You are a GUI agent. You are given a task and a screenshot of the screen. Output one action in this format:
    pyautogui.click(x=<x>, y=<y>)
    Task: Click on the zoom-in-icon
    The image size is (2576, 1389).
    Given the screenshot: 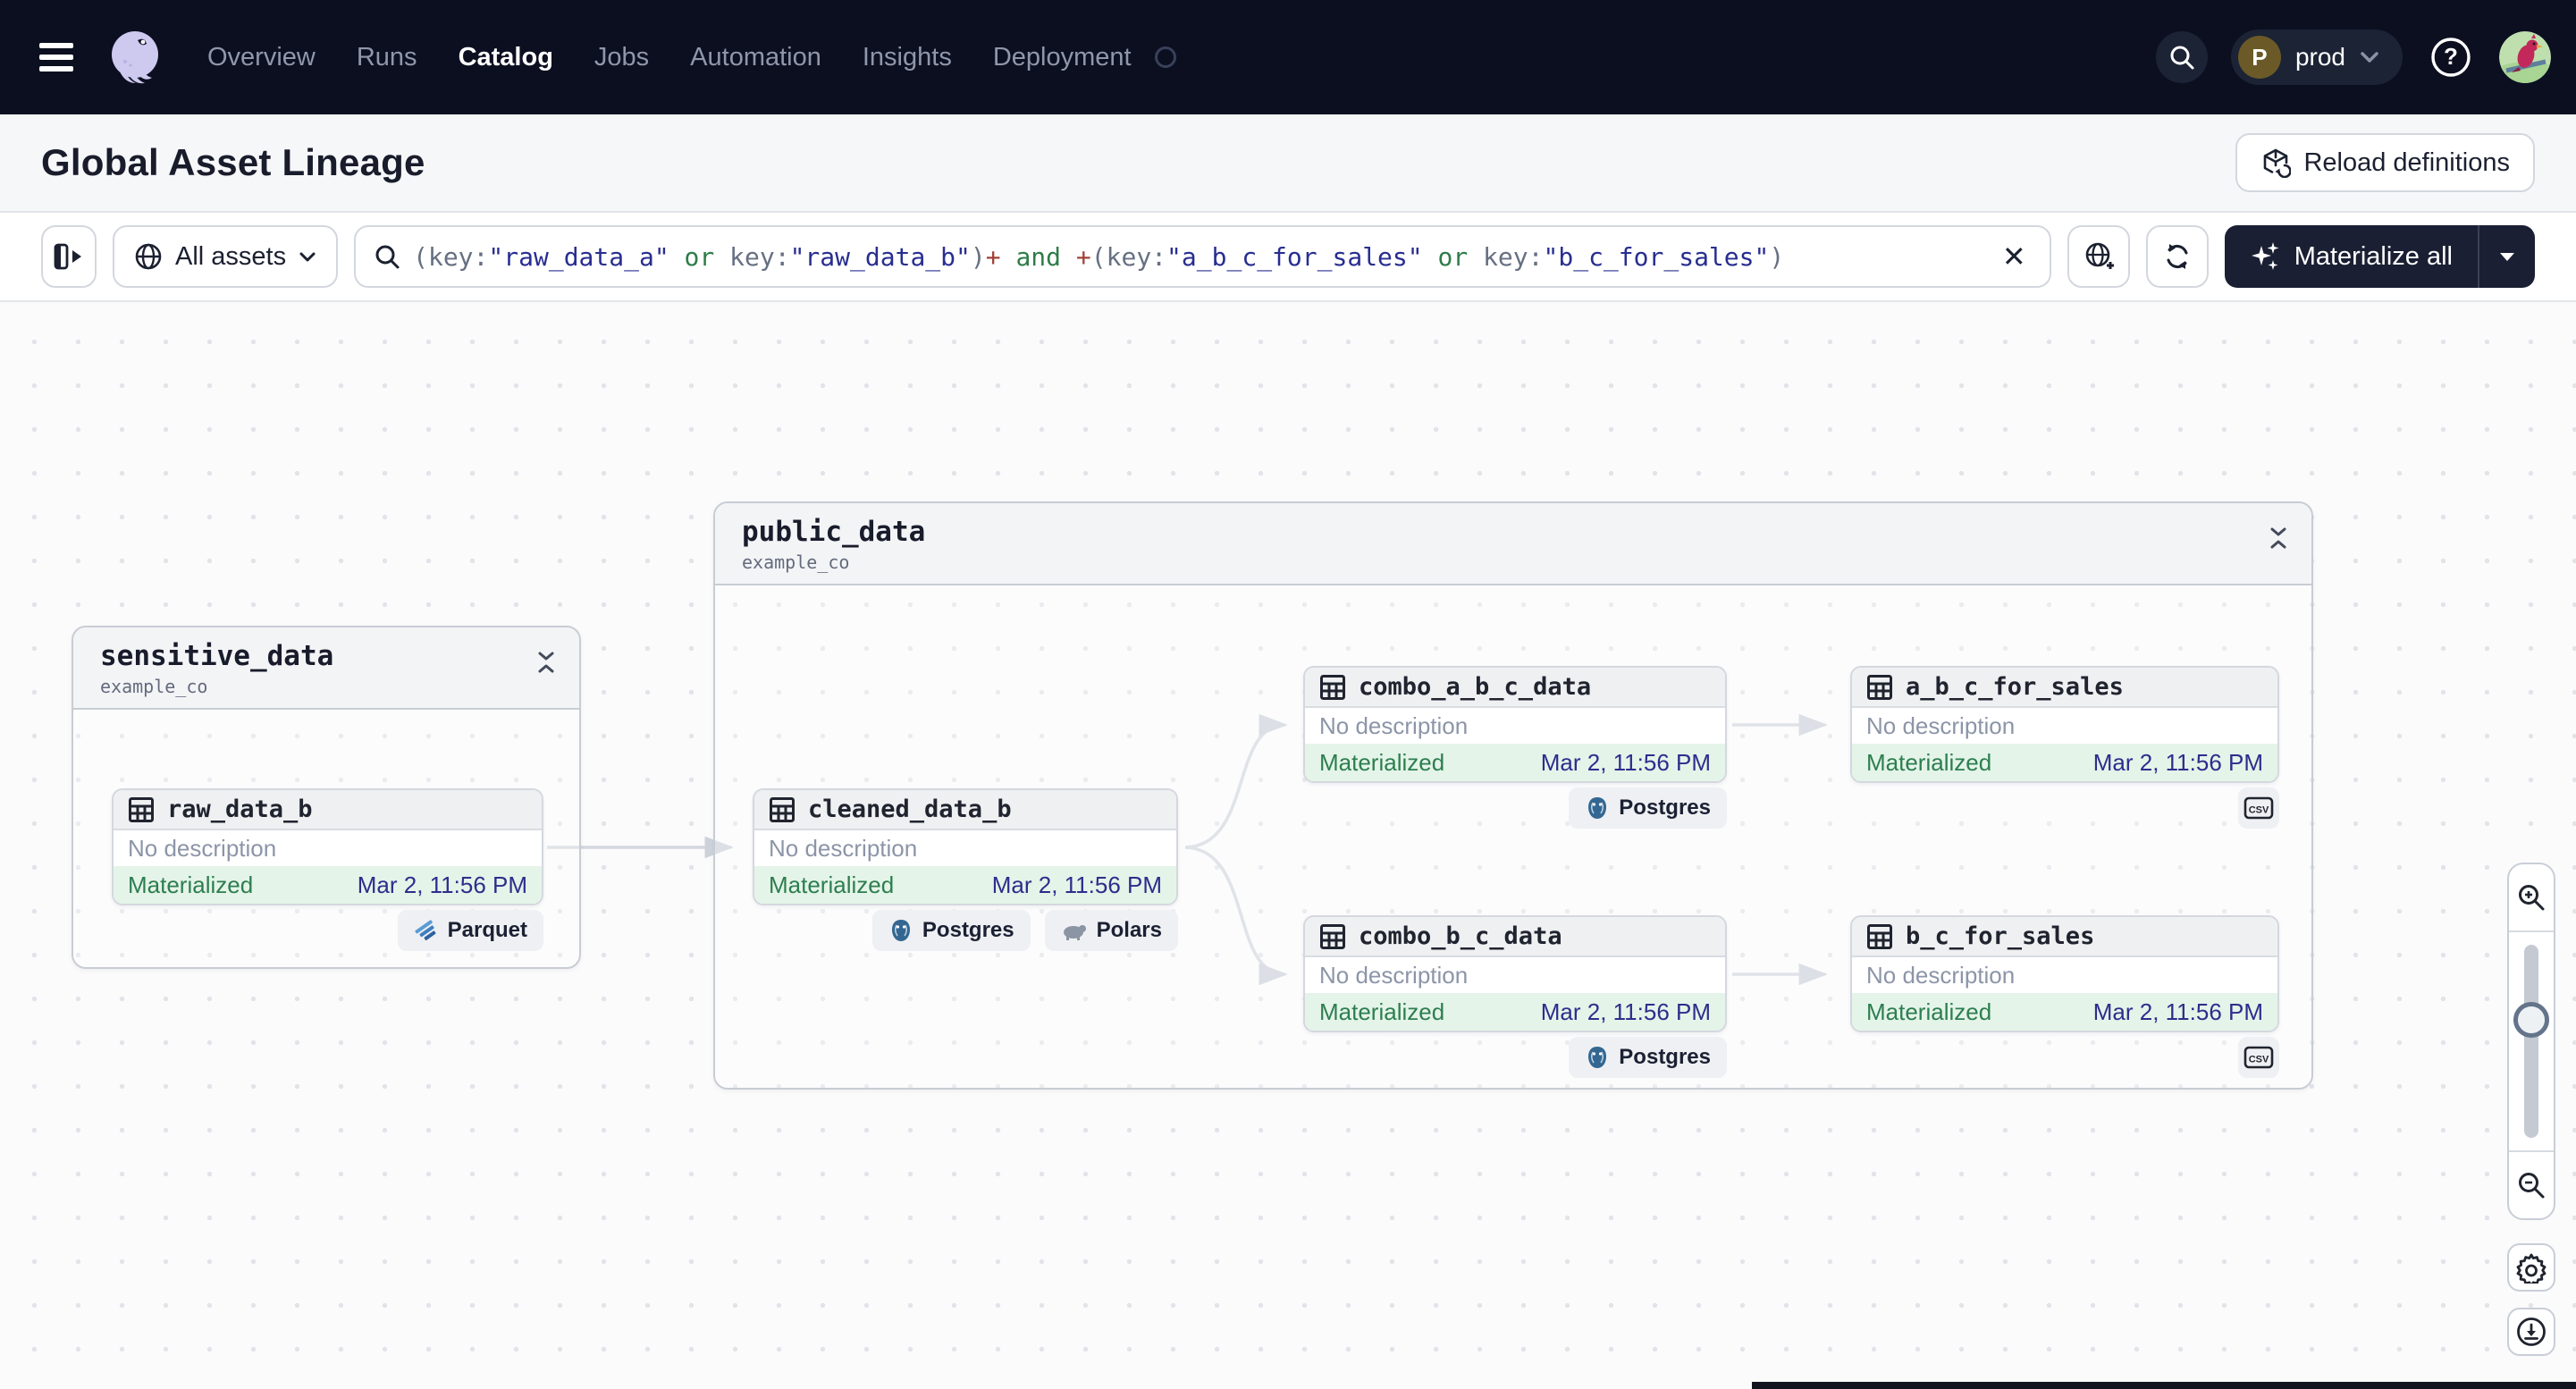 What is the action you would take?
    pyautogui.click(x=2532, y=898)
    